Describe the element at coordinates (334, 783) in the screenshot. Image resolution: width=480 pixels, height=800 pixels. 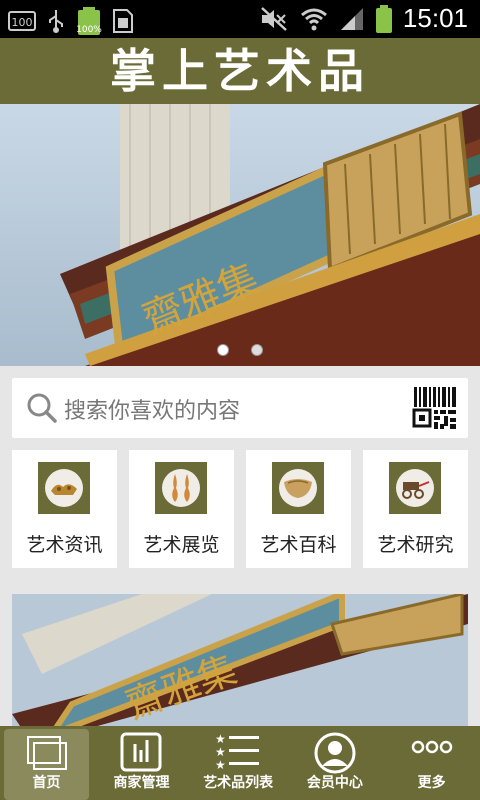
I see `tab-label: 会员中心` at that location.